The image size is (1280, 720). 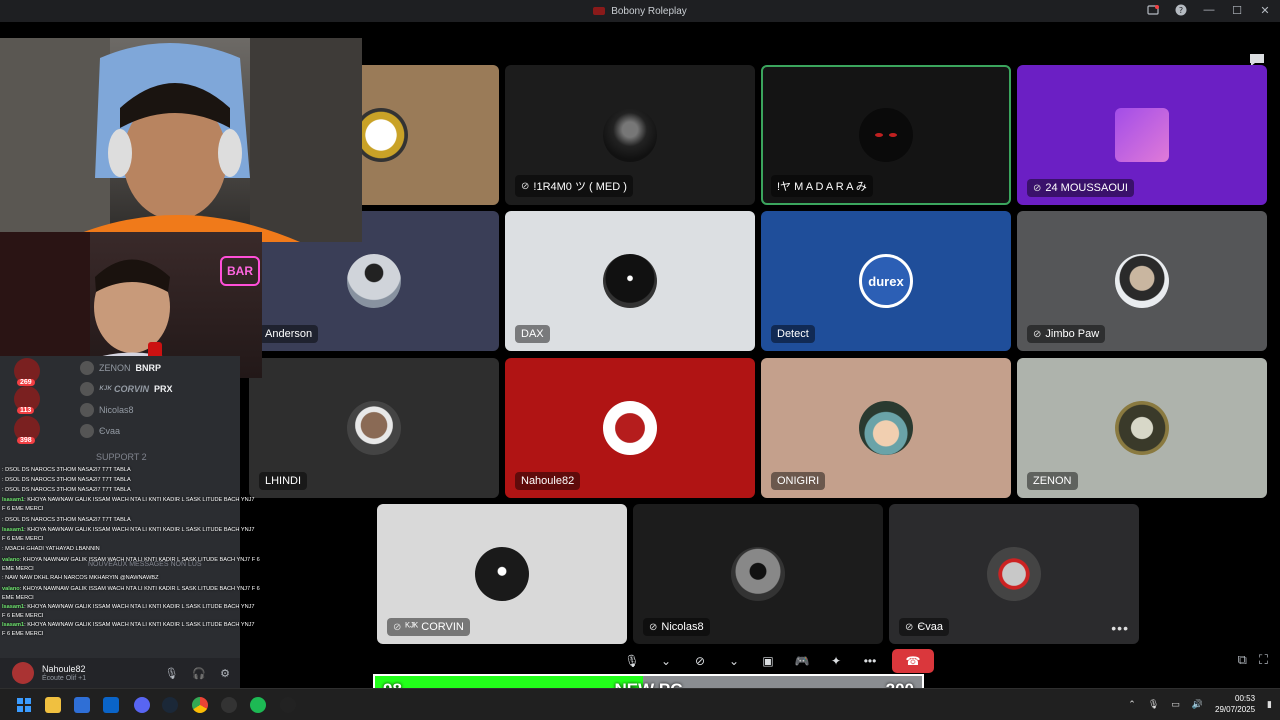 I want to click on participant-name: ⊘ !1R4M0 ツ ( MED ), so click(x=574, y=186).